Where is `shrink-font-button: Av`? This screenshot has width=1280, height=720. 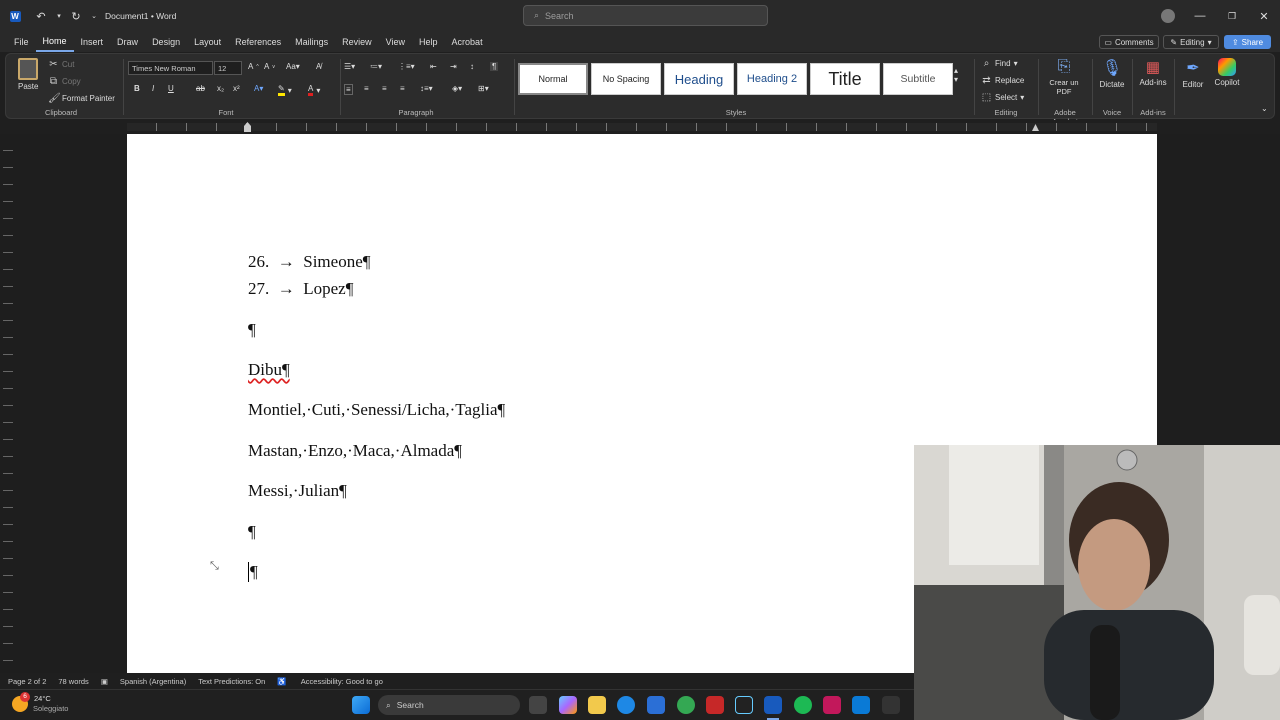
shrink-font-button: Av is located at coordinates (269, 66).